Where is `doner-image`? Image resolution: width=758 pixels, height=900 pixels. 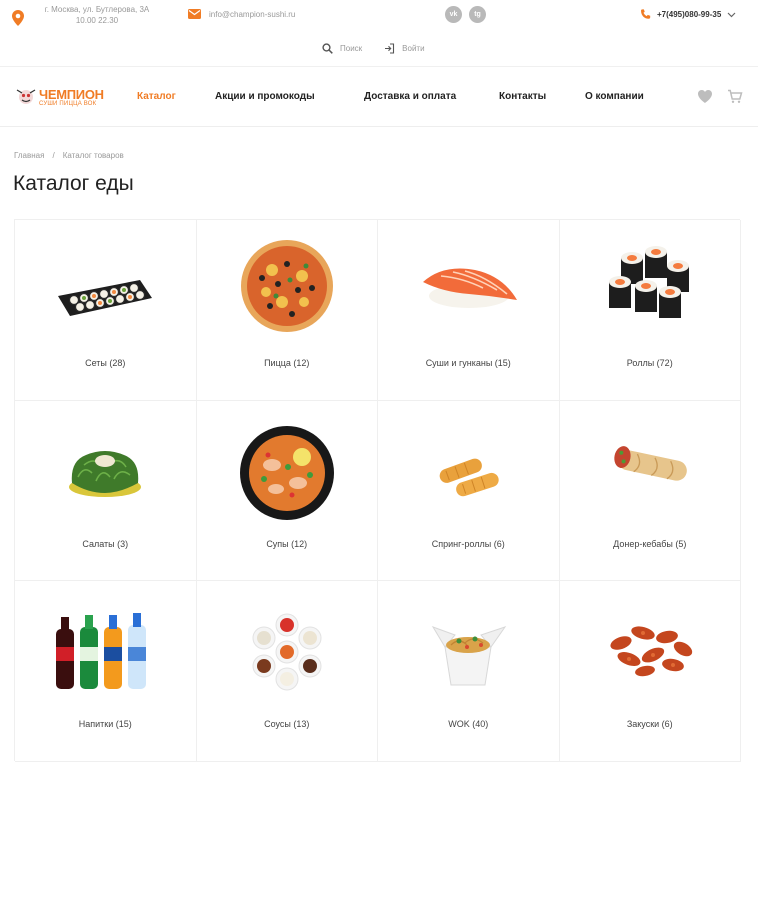 doner-image is located at coordinates (650, 463).